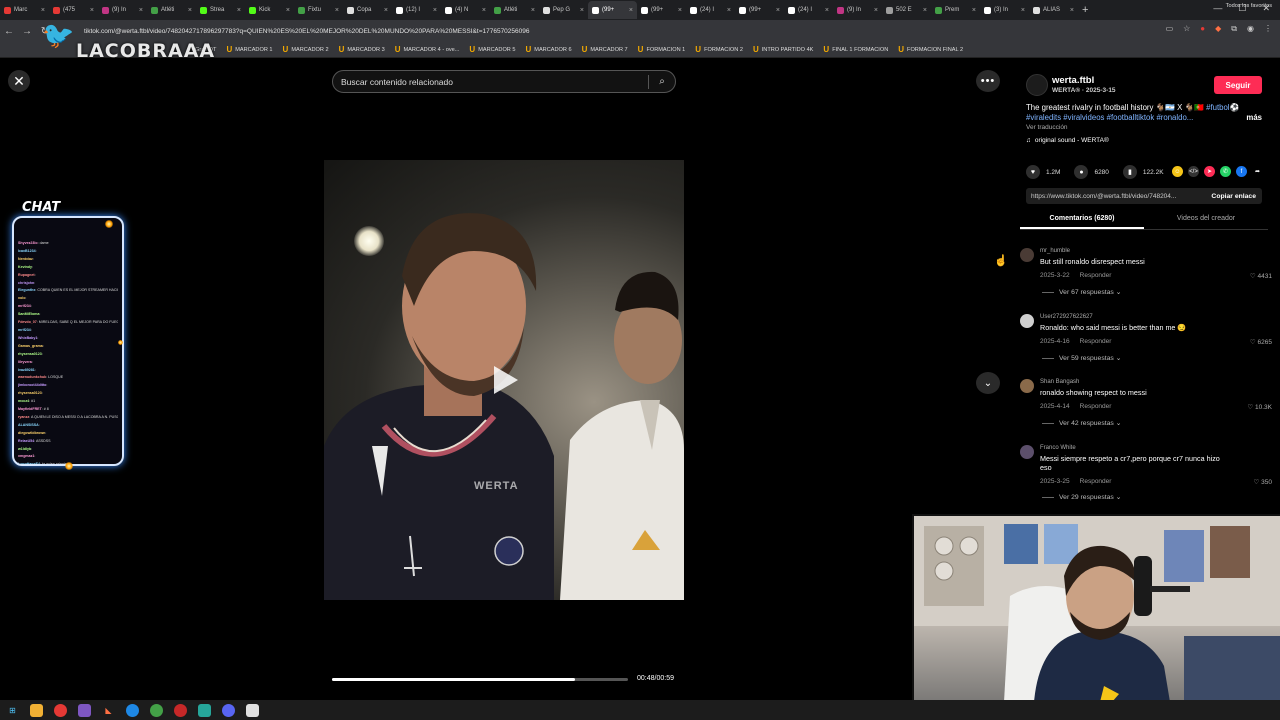  What do you see at coordinates (1238, 85) in the screenshot?
I see `follow-button: Seguir` at bounding box center [1238, 85].